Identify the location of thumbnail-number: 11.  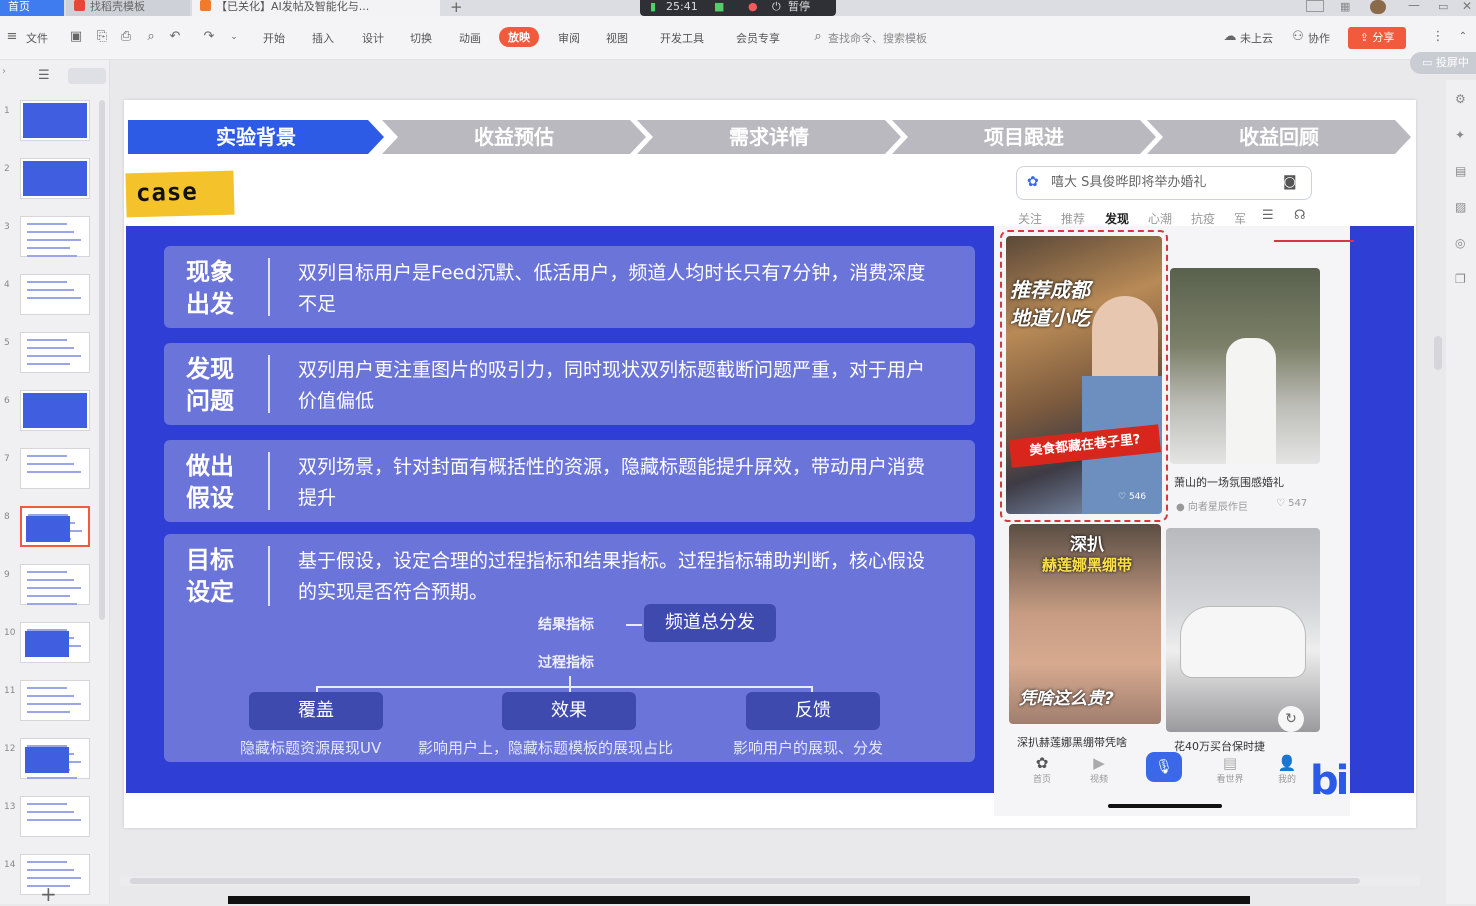
(10, 691).